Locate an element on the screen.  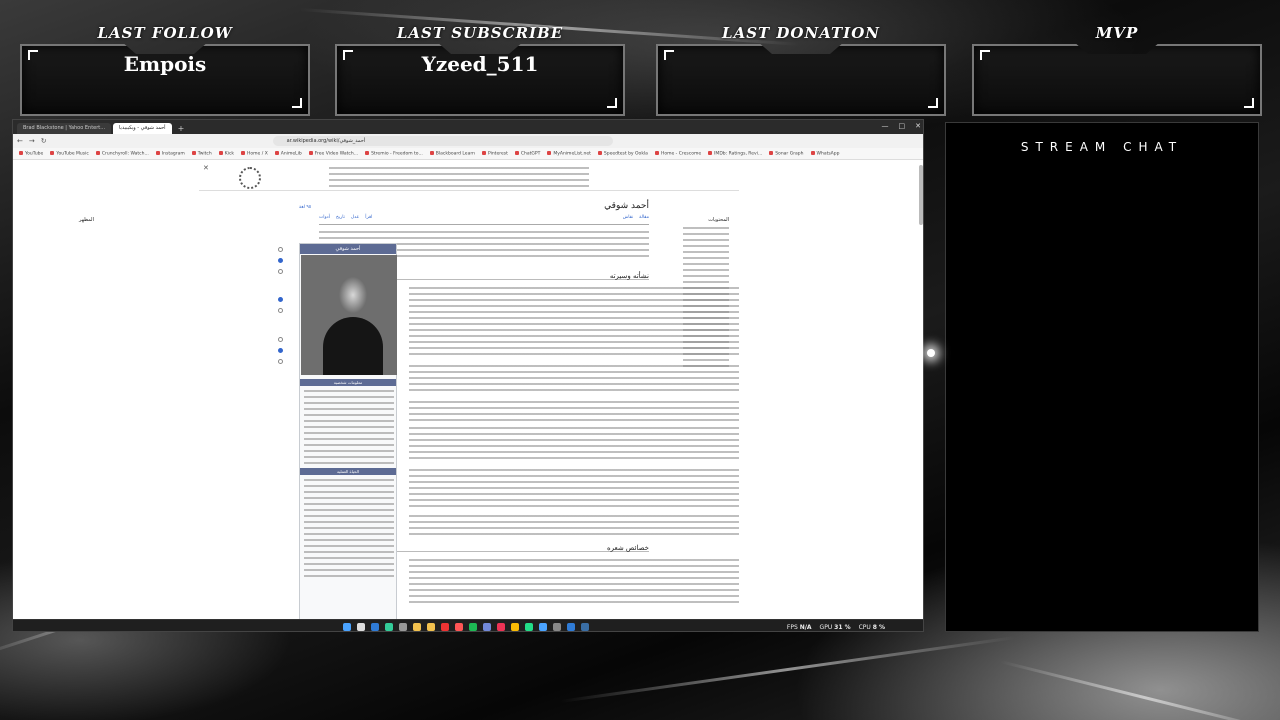
bookmark: Sonar Graph is located at coordinates (786, 153).